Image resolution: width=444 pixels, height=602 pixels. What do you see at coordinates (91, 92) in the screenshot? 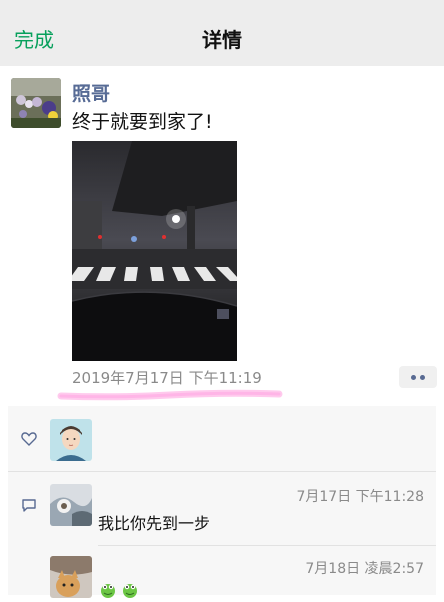
I see `author-name: 照哥` at bounding box center [91, 92].